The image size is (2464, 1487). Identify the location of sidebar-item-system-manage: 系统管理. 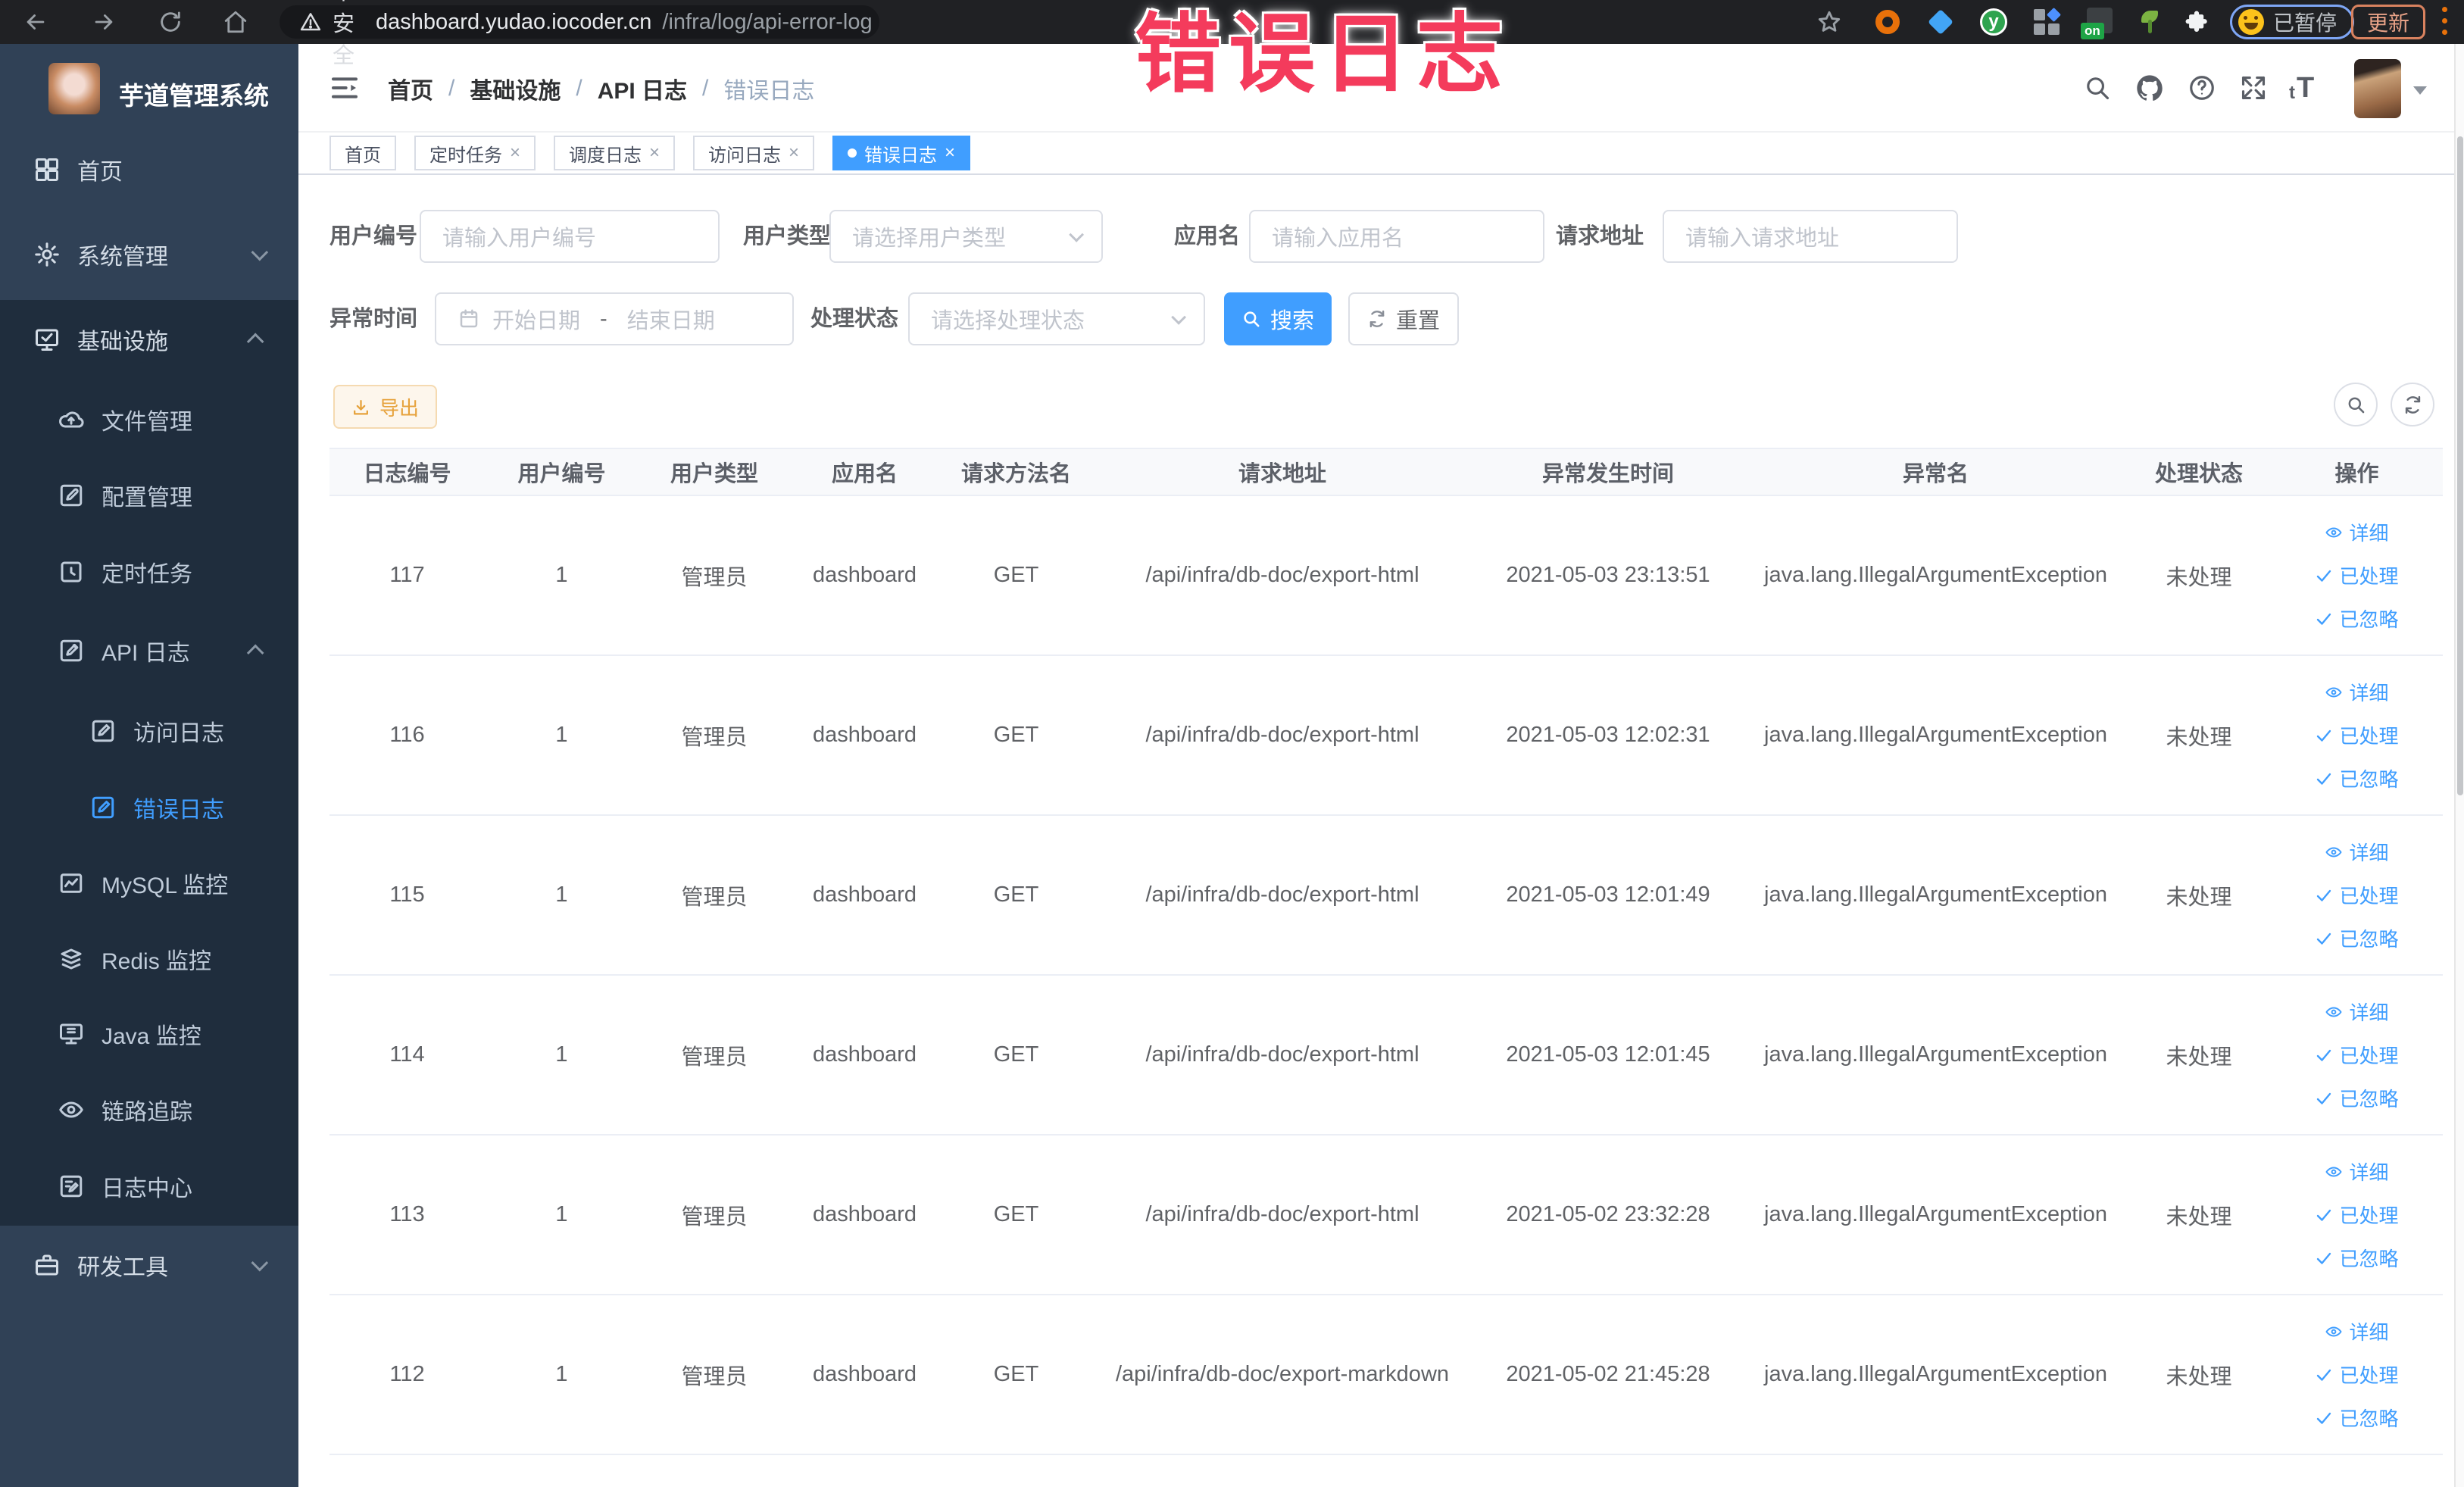
(149, 254).